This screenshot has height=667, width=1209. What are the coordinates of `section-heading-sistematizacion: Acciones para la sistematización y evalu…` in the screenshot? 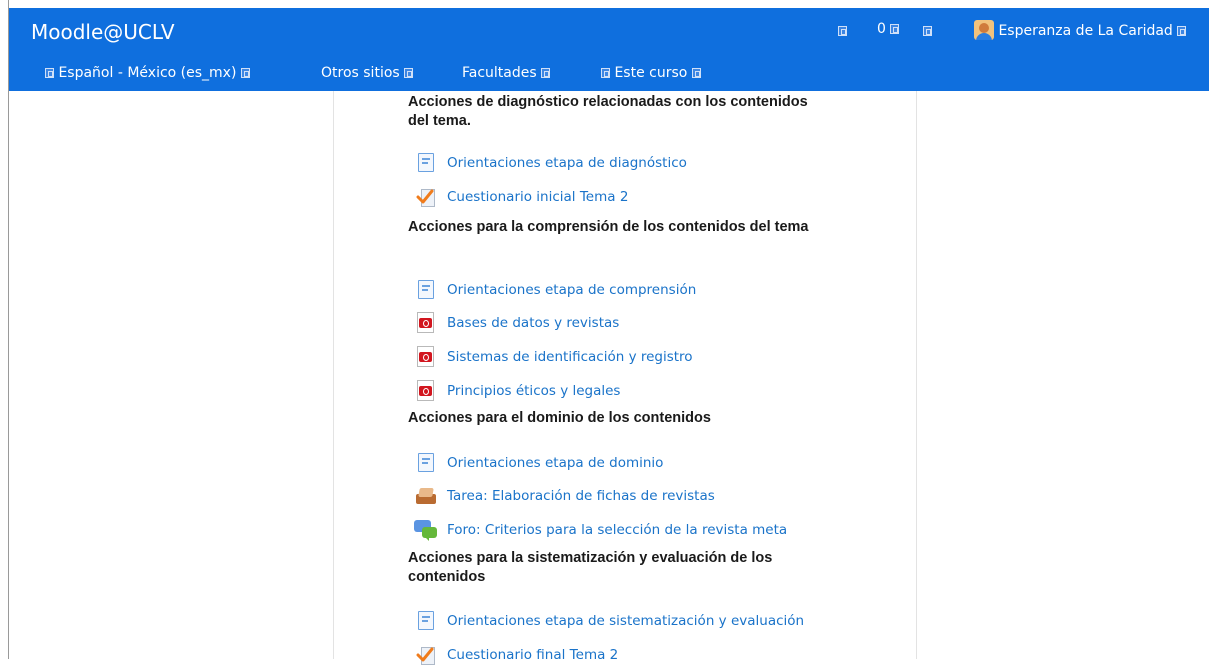 It's located at (590, 567).